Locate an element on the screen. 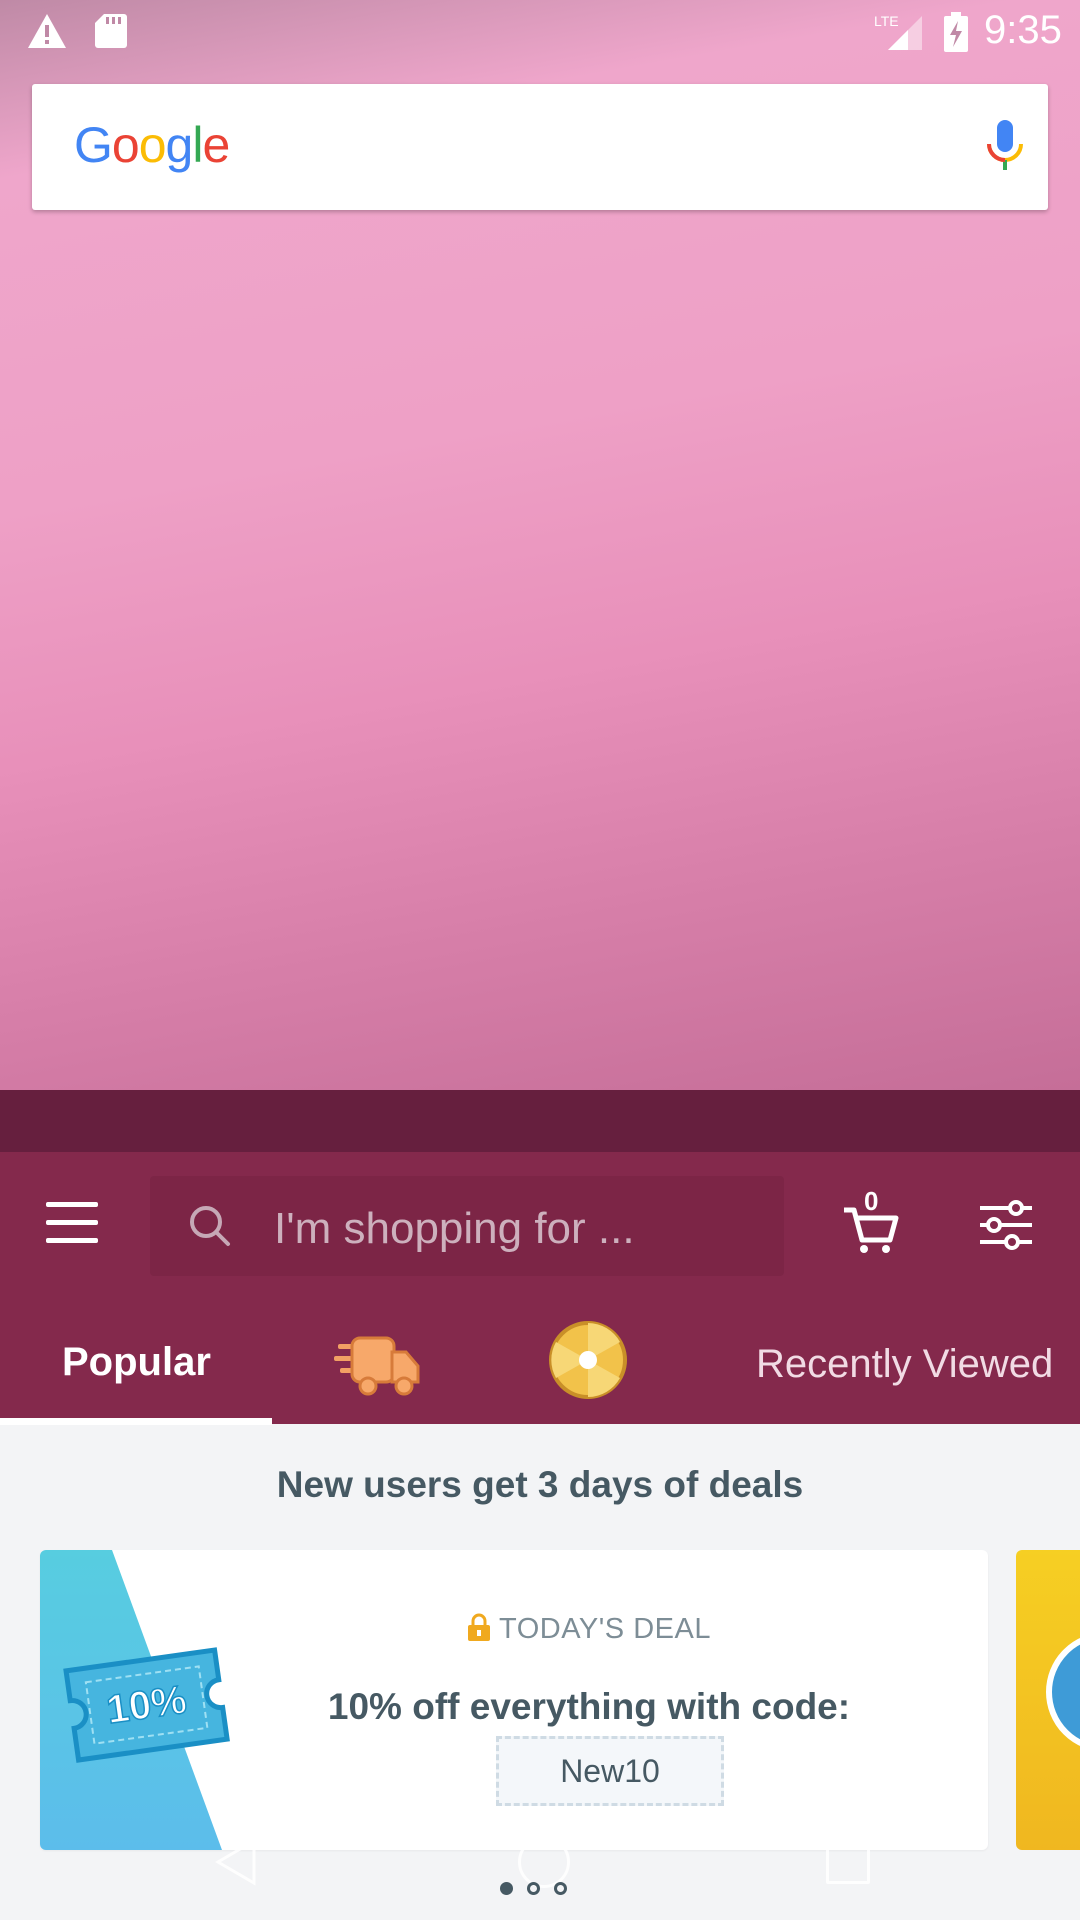  tab-selected-indicator is located at coordinates (136, 1421).